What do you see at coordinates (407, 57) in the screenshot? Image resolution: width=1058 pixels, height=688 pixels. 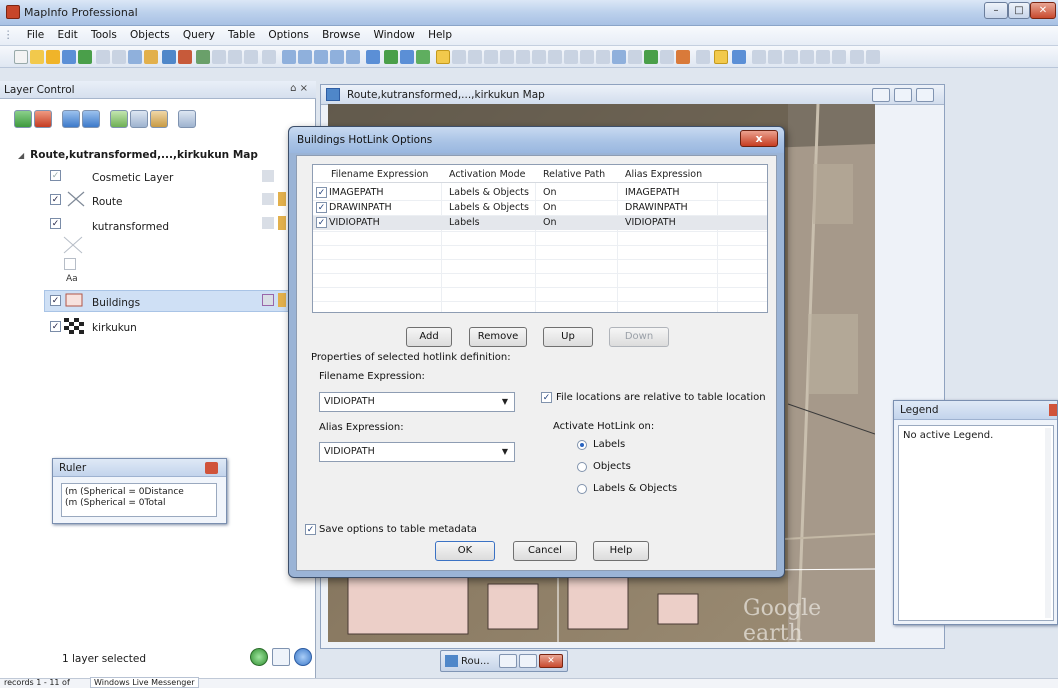 I see `info-icon` at bounding box center [407, 57].